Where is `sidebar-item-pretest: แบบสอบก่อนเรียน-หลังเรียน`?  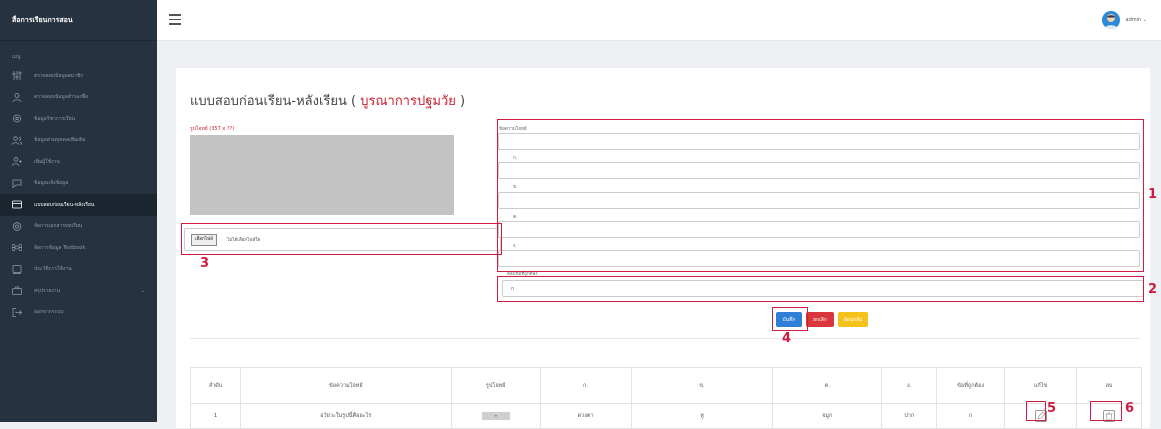
sidebar-item-pretest: แบบสอบก่อนเรียน-หลังเรียน is located at coordinates (78, 205).